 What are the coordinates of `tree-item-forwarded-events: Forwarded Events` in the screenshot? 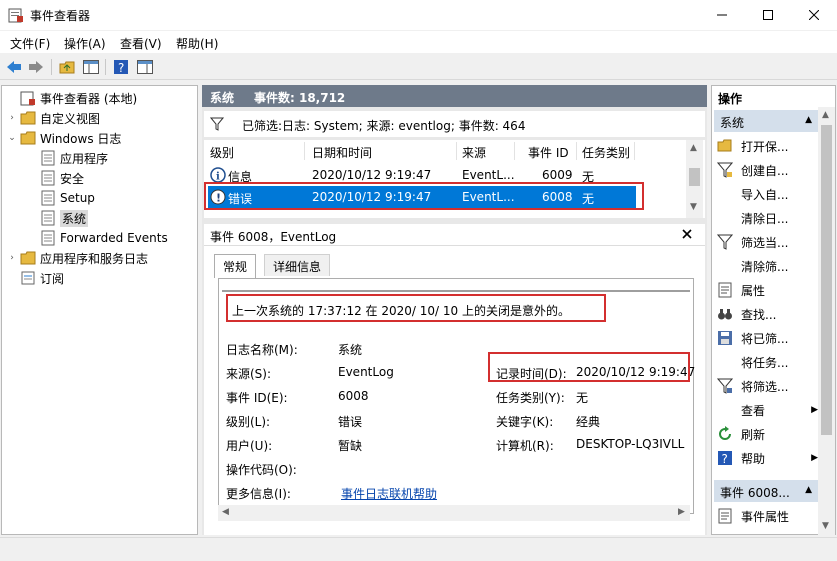 It's located at (103, 238).